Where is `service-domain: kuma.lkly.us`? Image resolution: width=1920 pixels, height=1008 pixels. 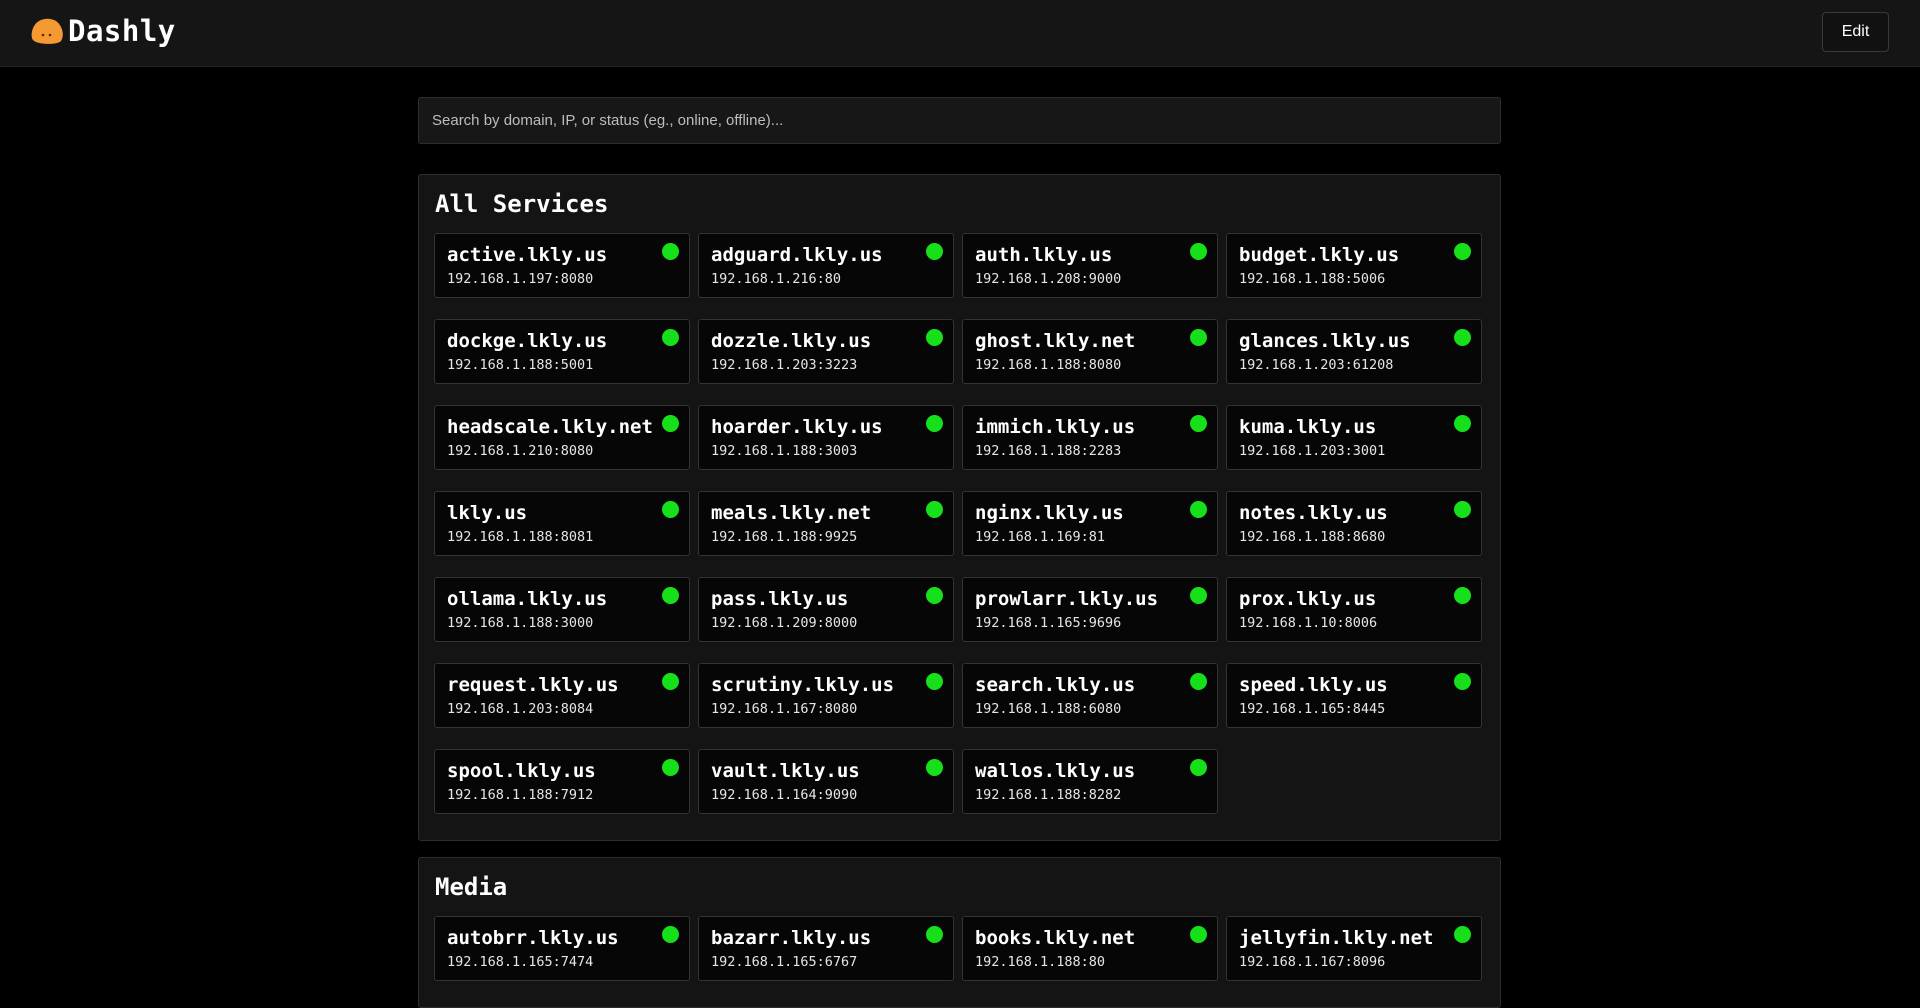 service-domain: kuma.lkly.us is located at coordinates (1308, 427).